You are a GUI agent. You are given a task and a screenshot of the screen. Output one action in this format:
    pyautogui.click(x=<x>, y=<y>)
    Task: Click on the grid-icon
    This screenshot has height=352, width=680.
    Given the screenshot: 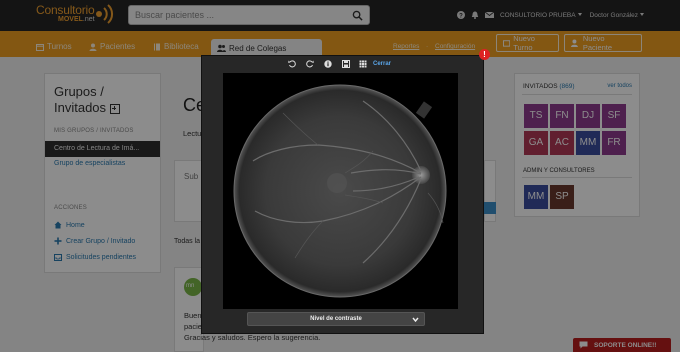 What is the action you would take?
    pyautogui.click(x=363, y=64)
    